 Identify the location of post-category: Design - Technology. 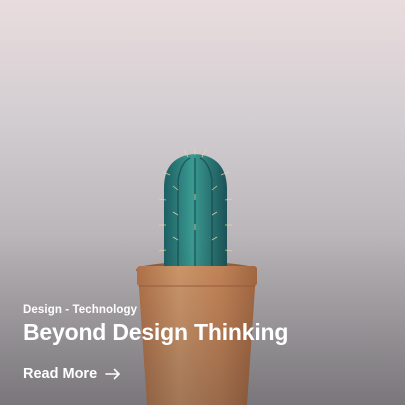
(80, 310).